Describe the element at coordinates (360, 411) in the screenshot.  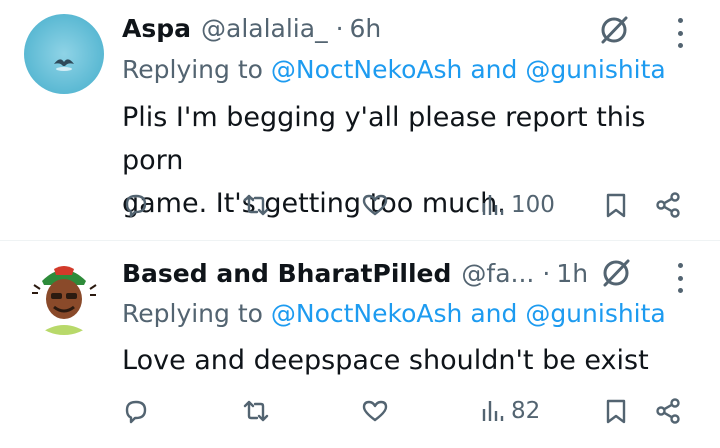
I see `action-bar: 82` at that location.